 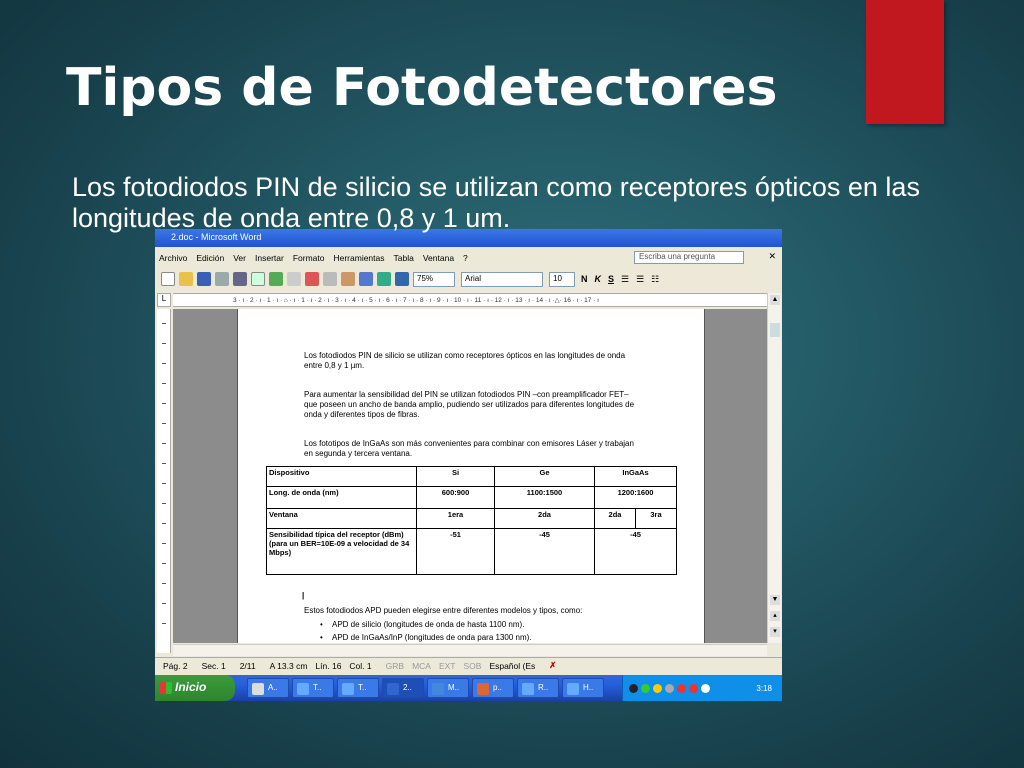 What do you see at coordinates (774, 468) in the screenshot?
I see `vertical-scrollbar: ▲ ▼ ▴ ▾` at bounding box center [774, 468].